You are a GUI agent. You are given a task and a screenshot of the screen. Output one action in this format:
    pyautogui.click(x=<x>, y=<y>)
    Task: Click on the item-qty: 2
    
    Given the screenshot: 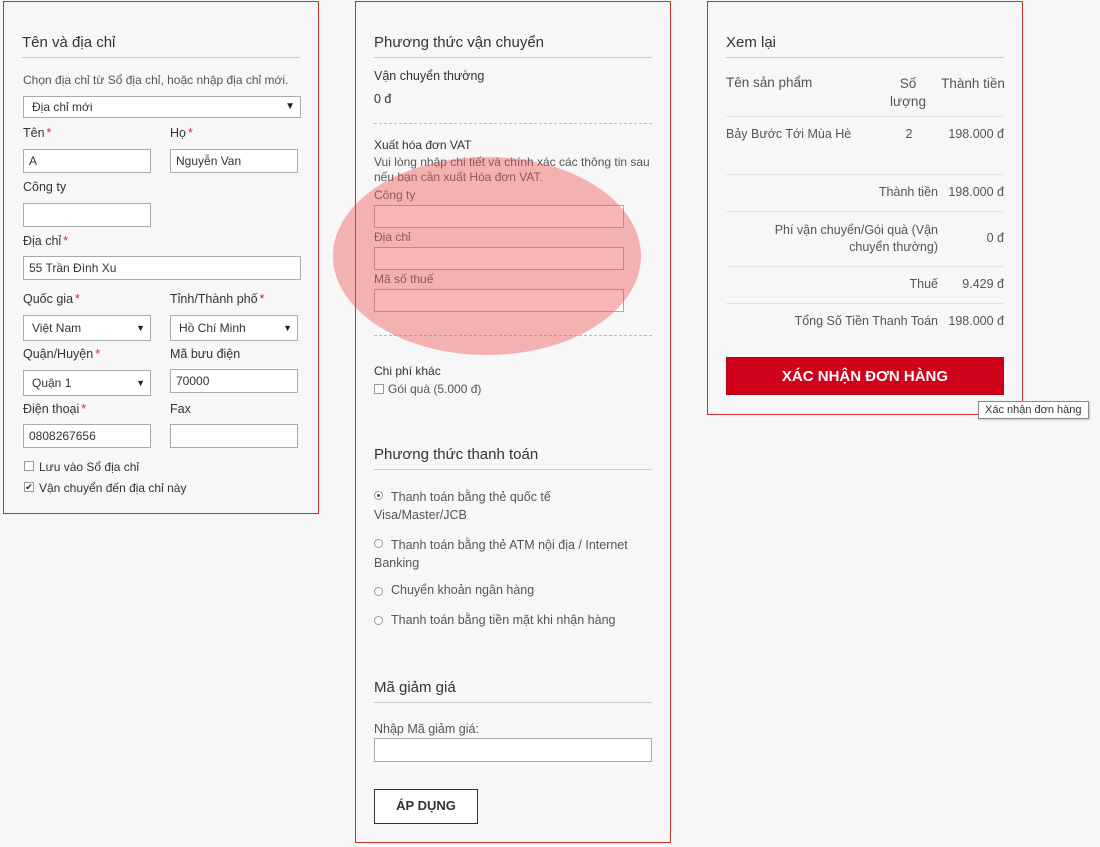 What is the action you would take?
    pyautogui.click(x=909, y=134)
    